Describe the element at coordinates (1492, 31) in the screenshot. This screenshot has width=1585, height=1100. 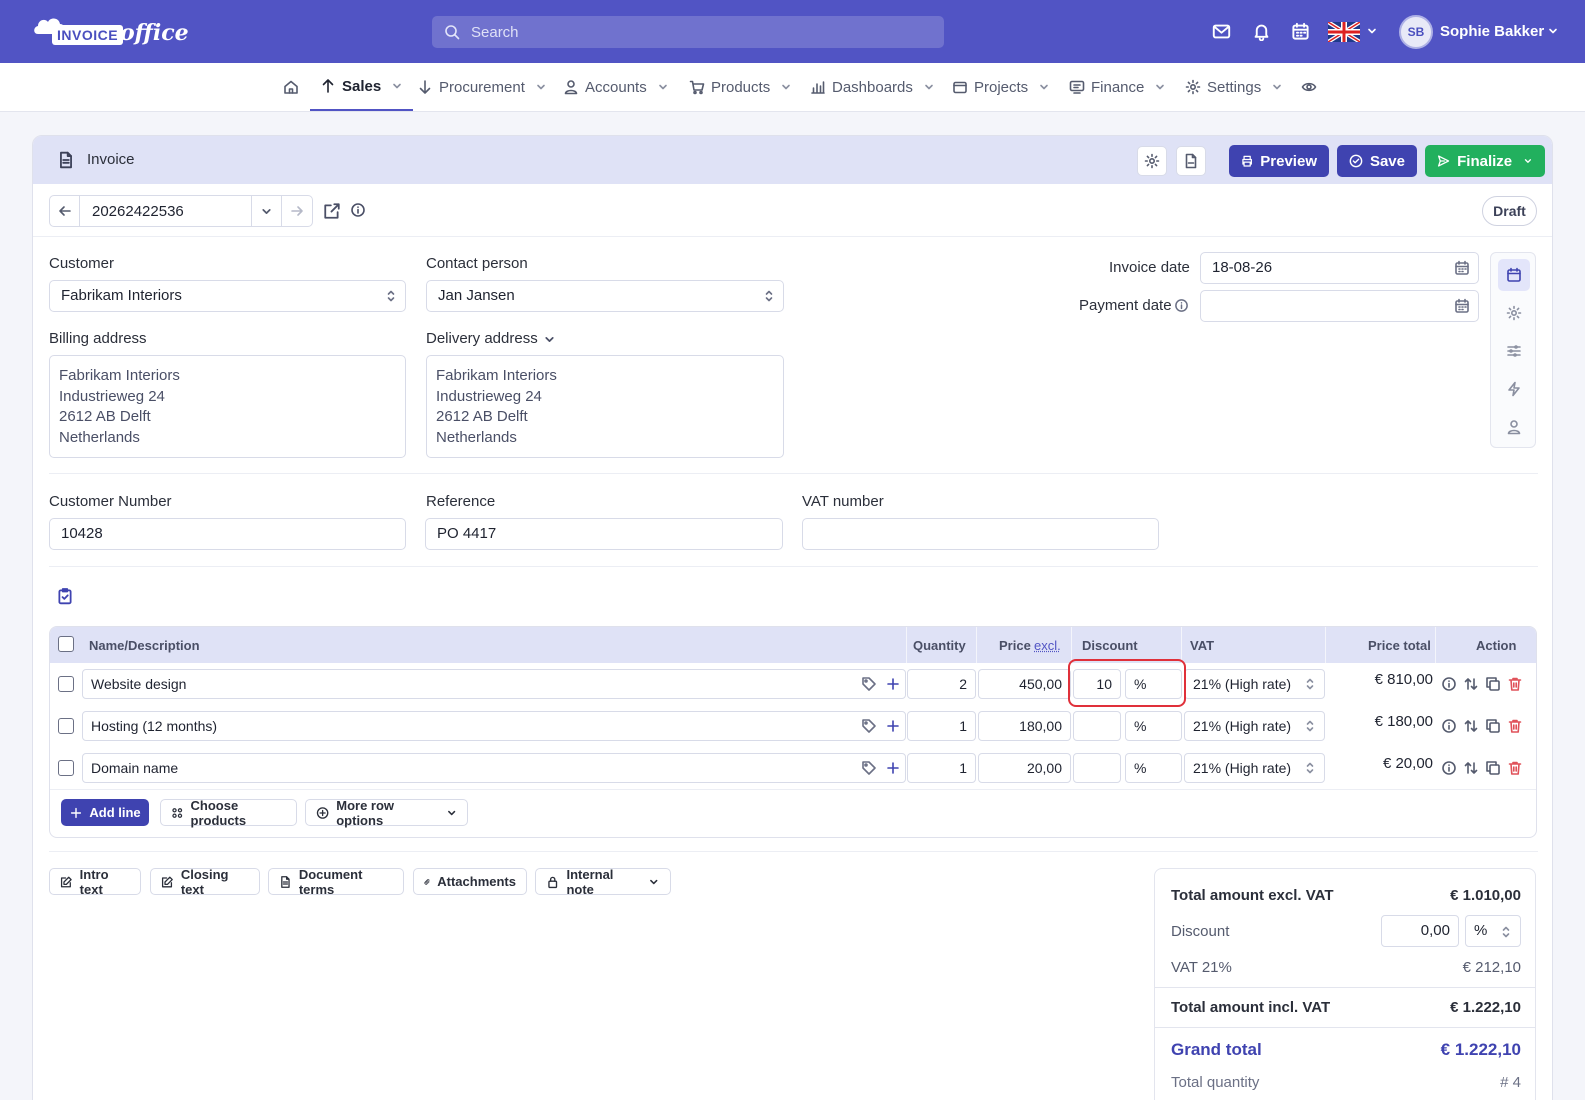
I see `user-name: Sophie Bakker` at that location.